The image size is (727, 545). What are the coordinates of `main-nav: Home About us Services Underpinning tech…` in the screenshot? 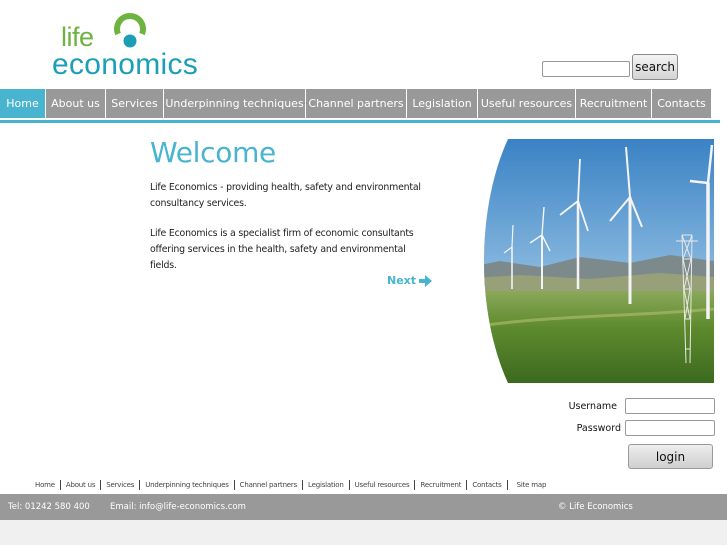 It's located at (356, 103).